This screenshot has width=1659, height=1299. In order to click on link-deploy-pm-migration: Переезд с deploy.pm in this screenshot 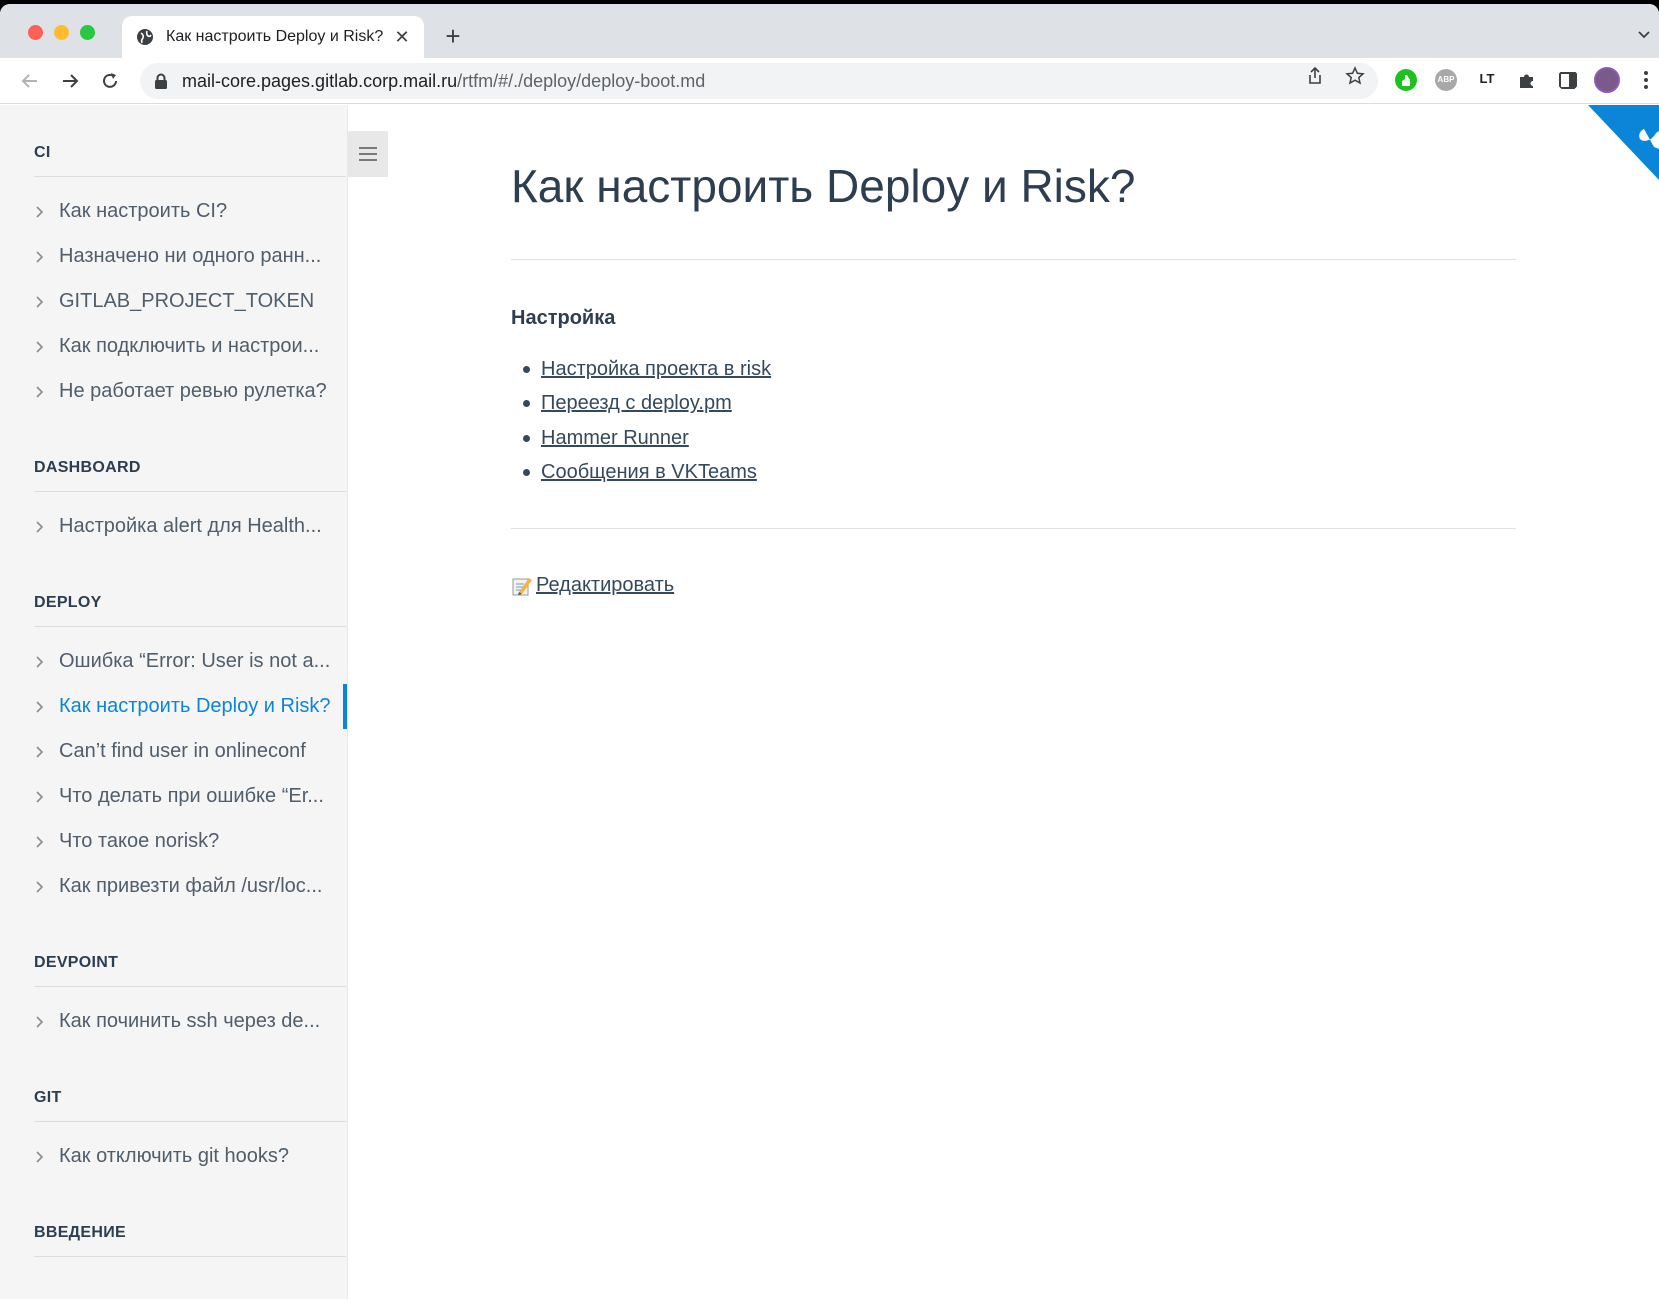, I will do `click(636, 403)`.